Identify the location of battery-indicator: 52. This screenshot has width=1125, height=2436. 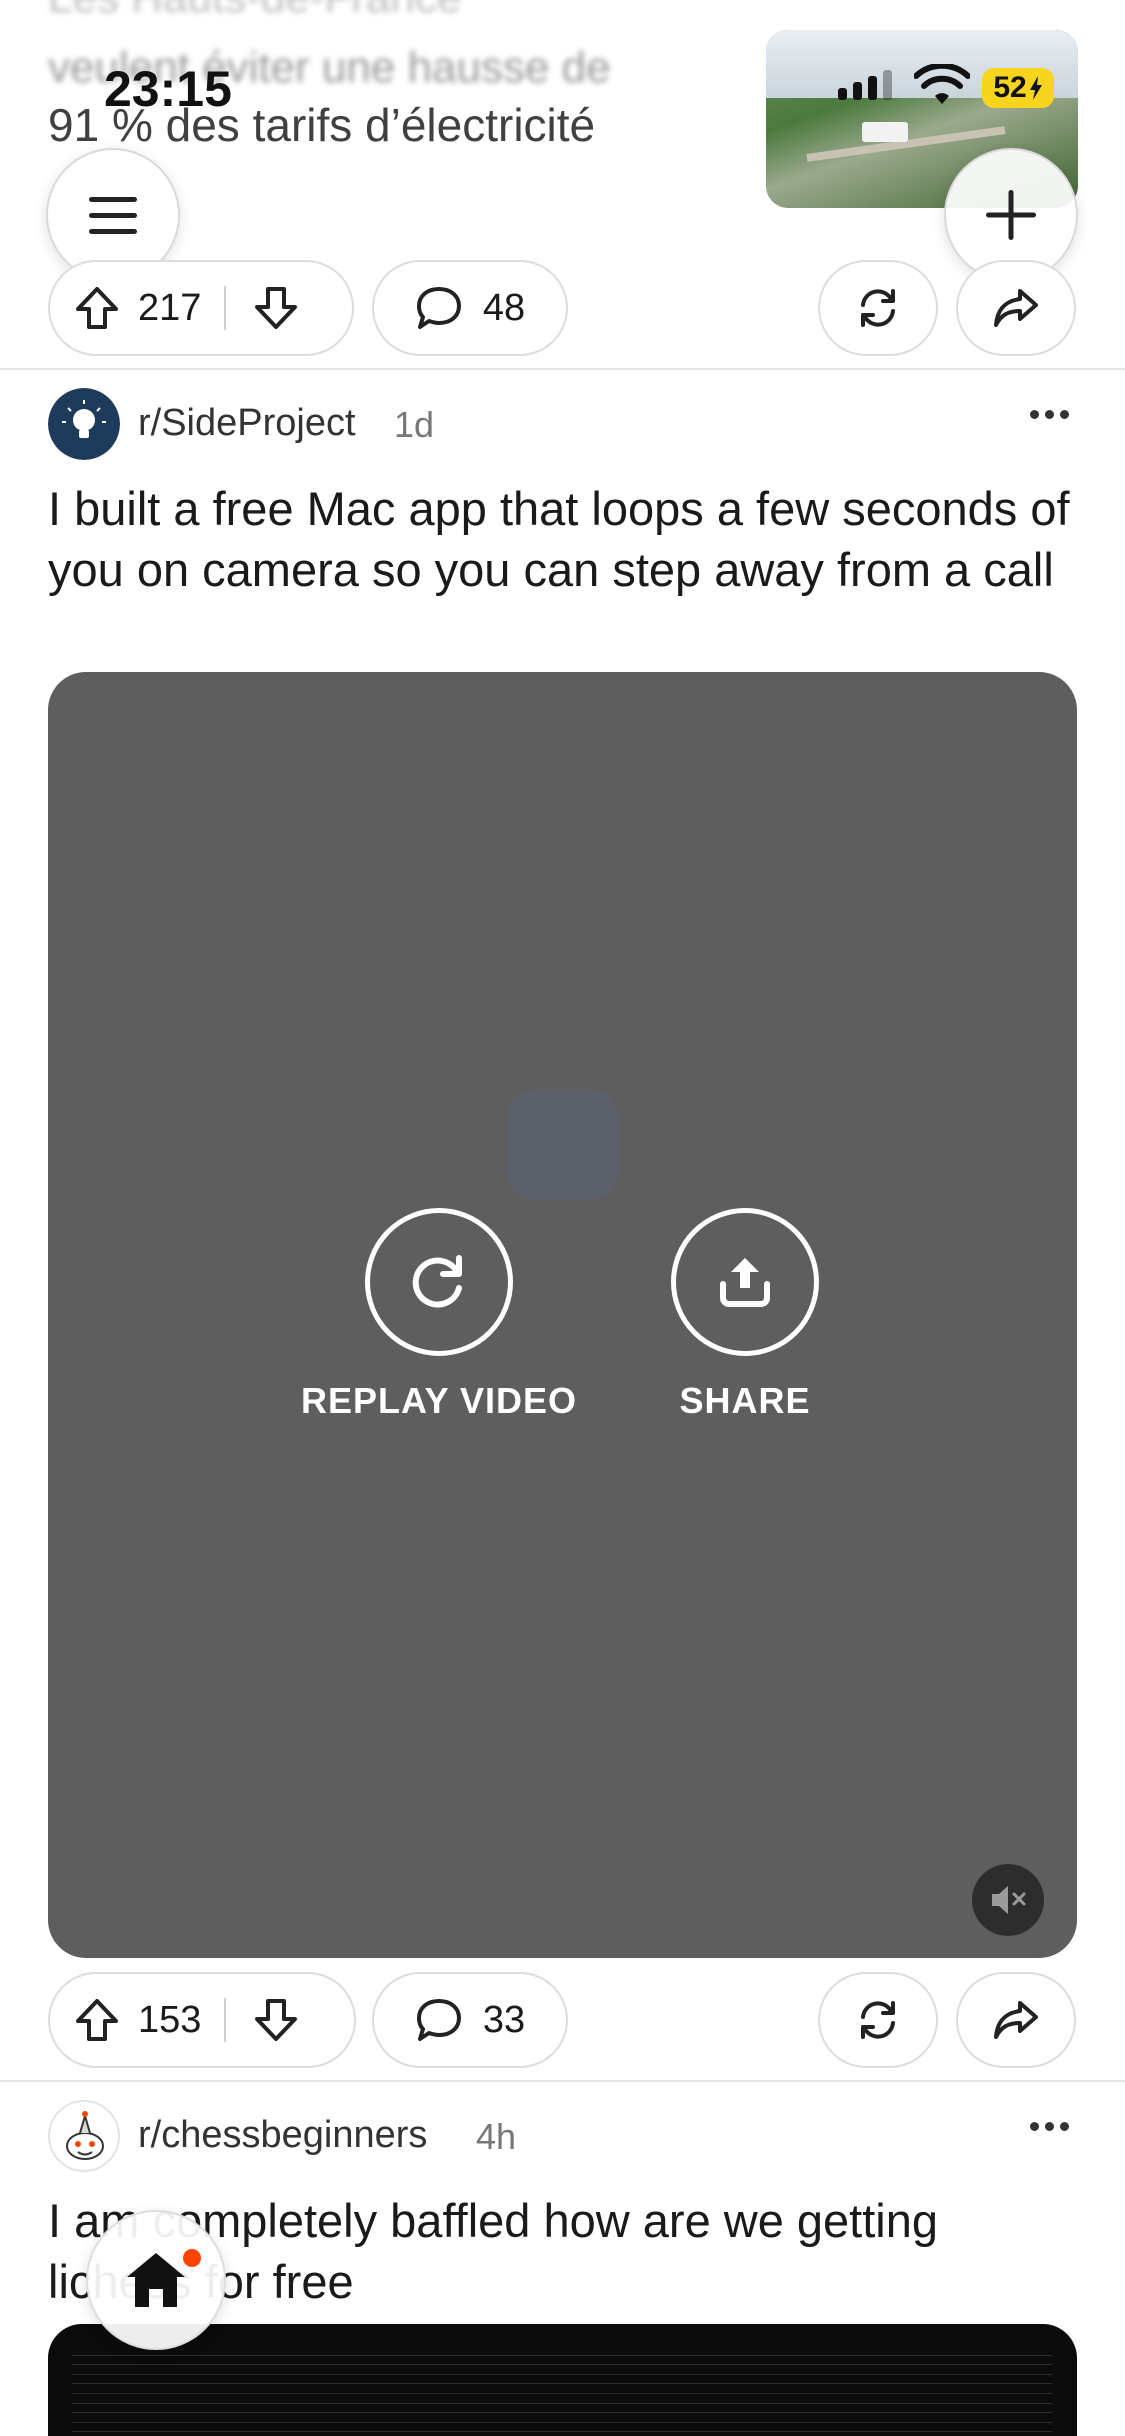
(1018, 88).